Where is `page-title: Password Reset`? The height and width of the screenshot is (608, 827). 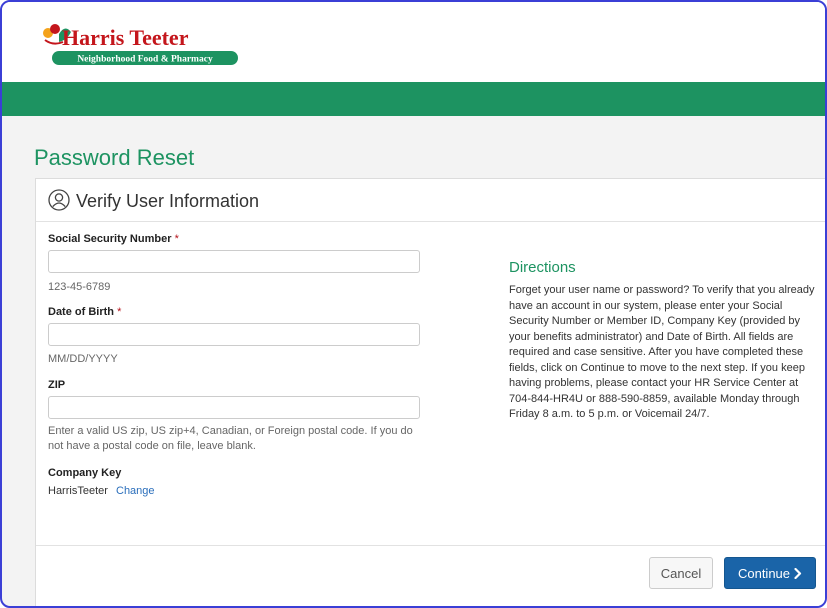
page-title: Password Reset is located at coordinates (114, 157).